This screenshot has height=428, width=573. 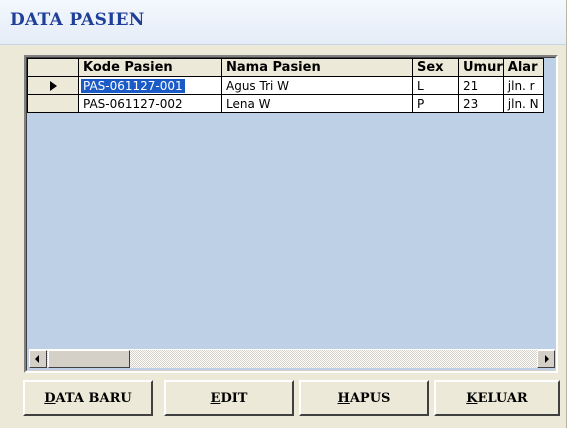 I want to click on cell-kode-pasien: PAS-061127-001, so click(x=150, y=85).